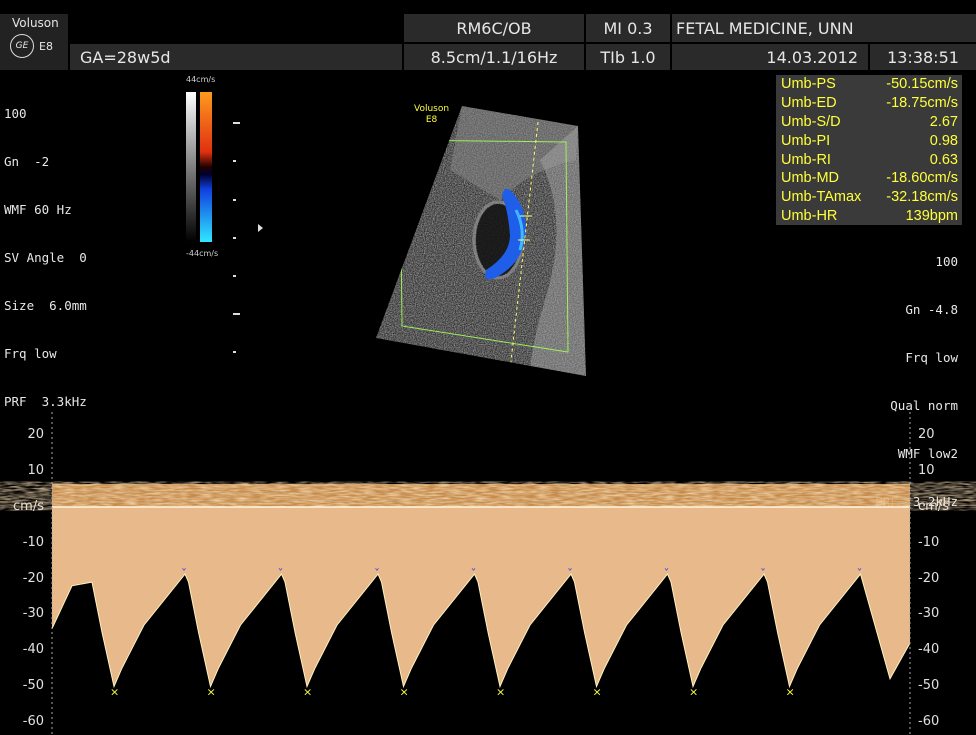 The height and width of the screenshot is (735, 976). Describe the element at coordinates (494, 57) in the screenshot. I see `depth-freq: 8.5cm/1.1/16Hz` at that location.